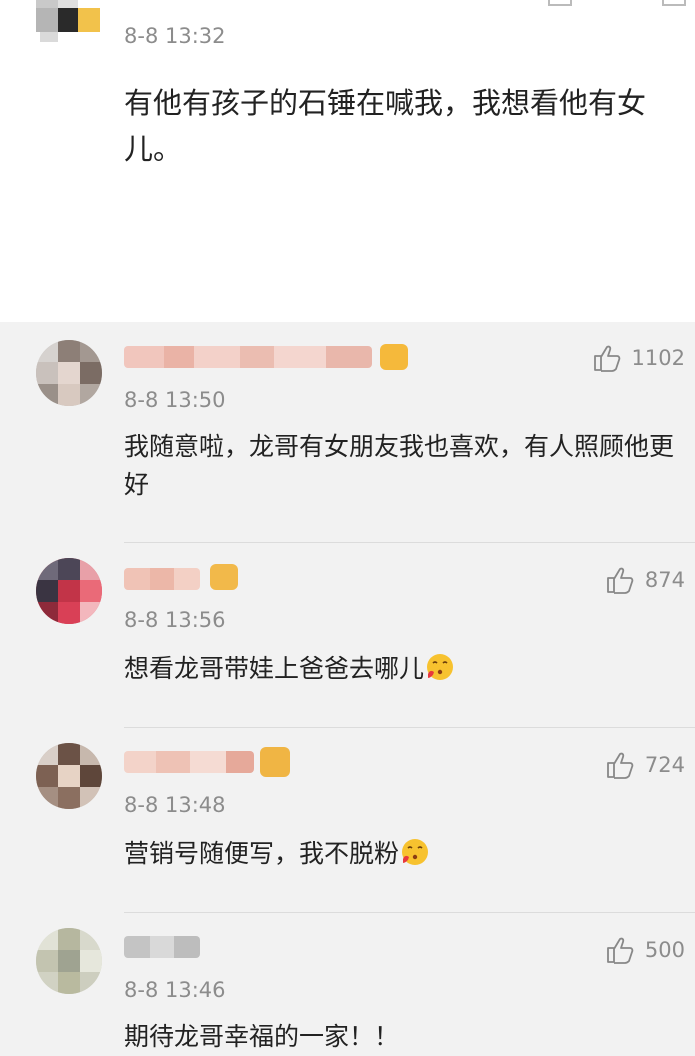 The height and width of the screenshot is (1056, 695). Describe the element at coordinates (664, 950) in the screenshot. I see `like-count: 500` at that location.